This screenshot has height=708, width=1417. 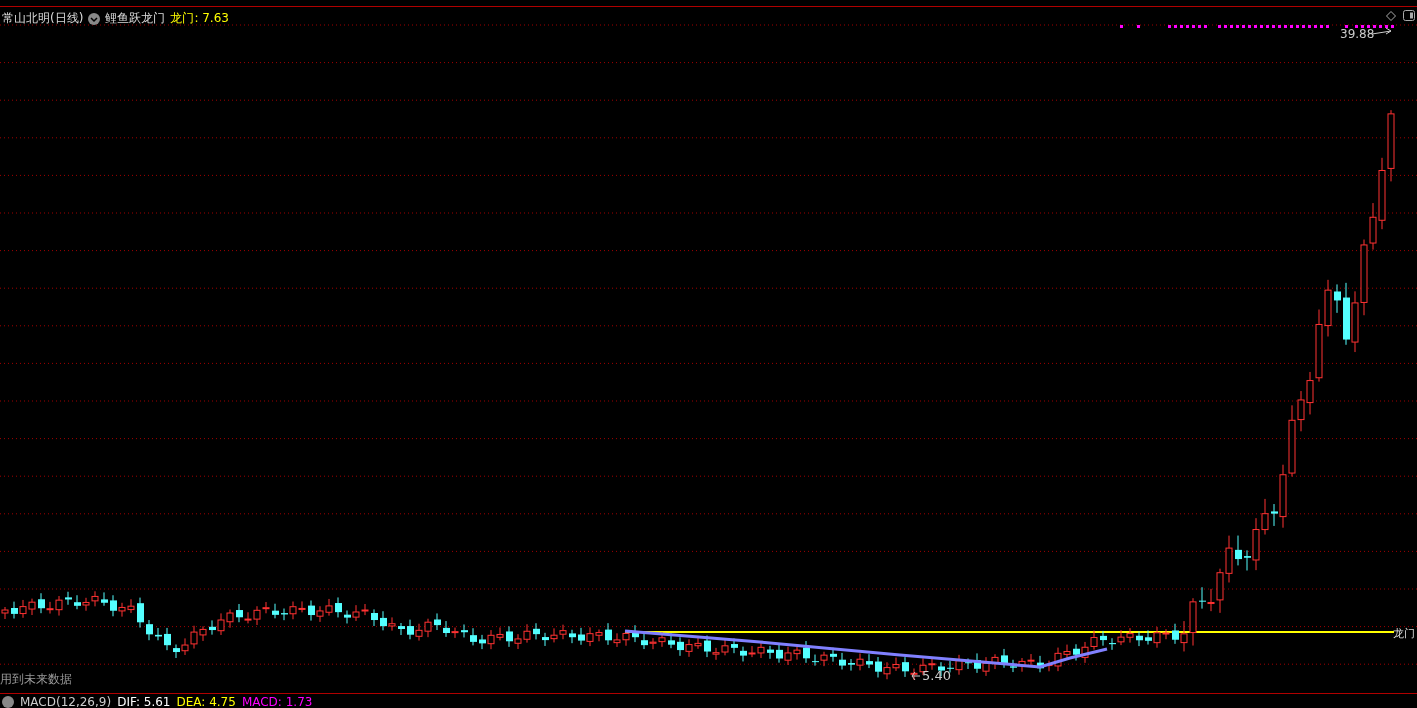 I want to click on level-line-label: 龙门, so click(x=1404, y=633).